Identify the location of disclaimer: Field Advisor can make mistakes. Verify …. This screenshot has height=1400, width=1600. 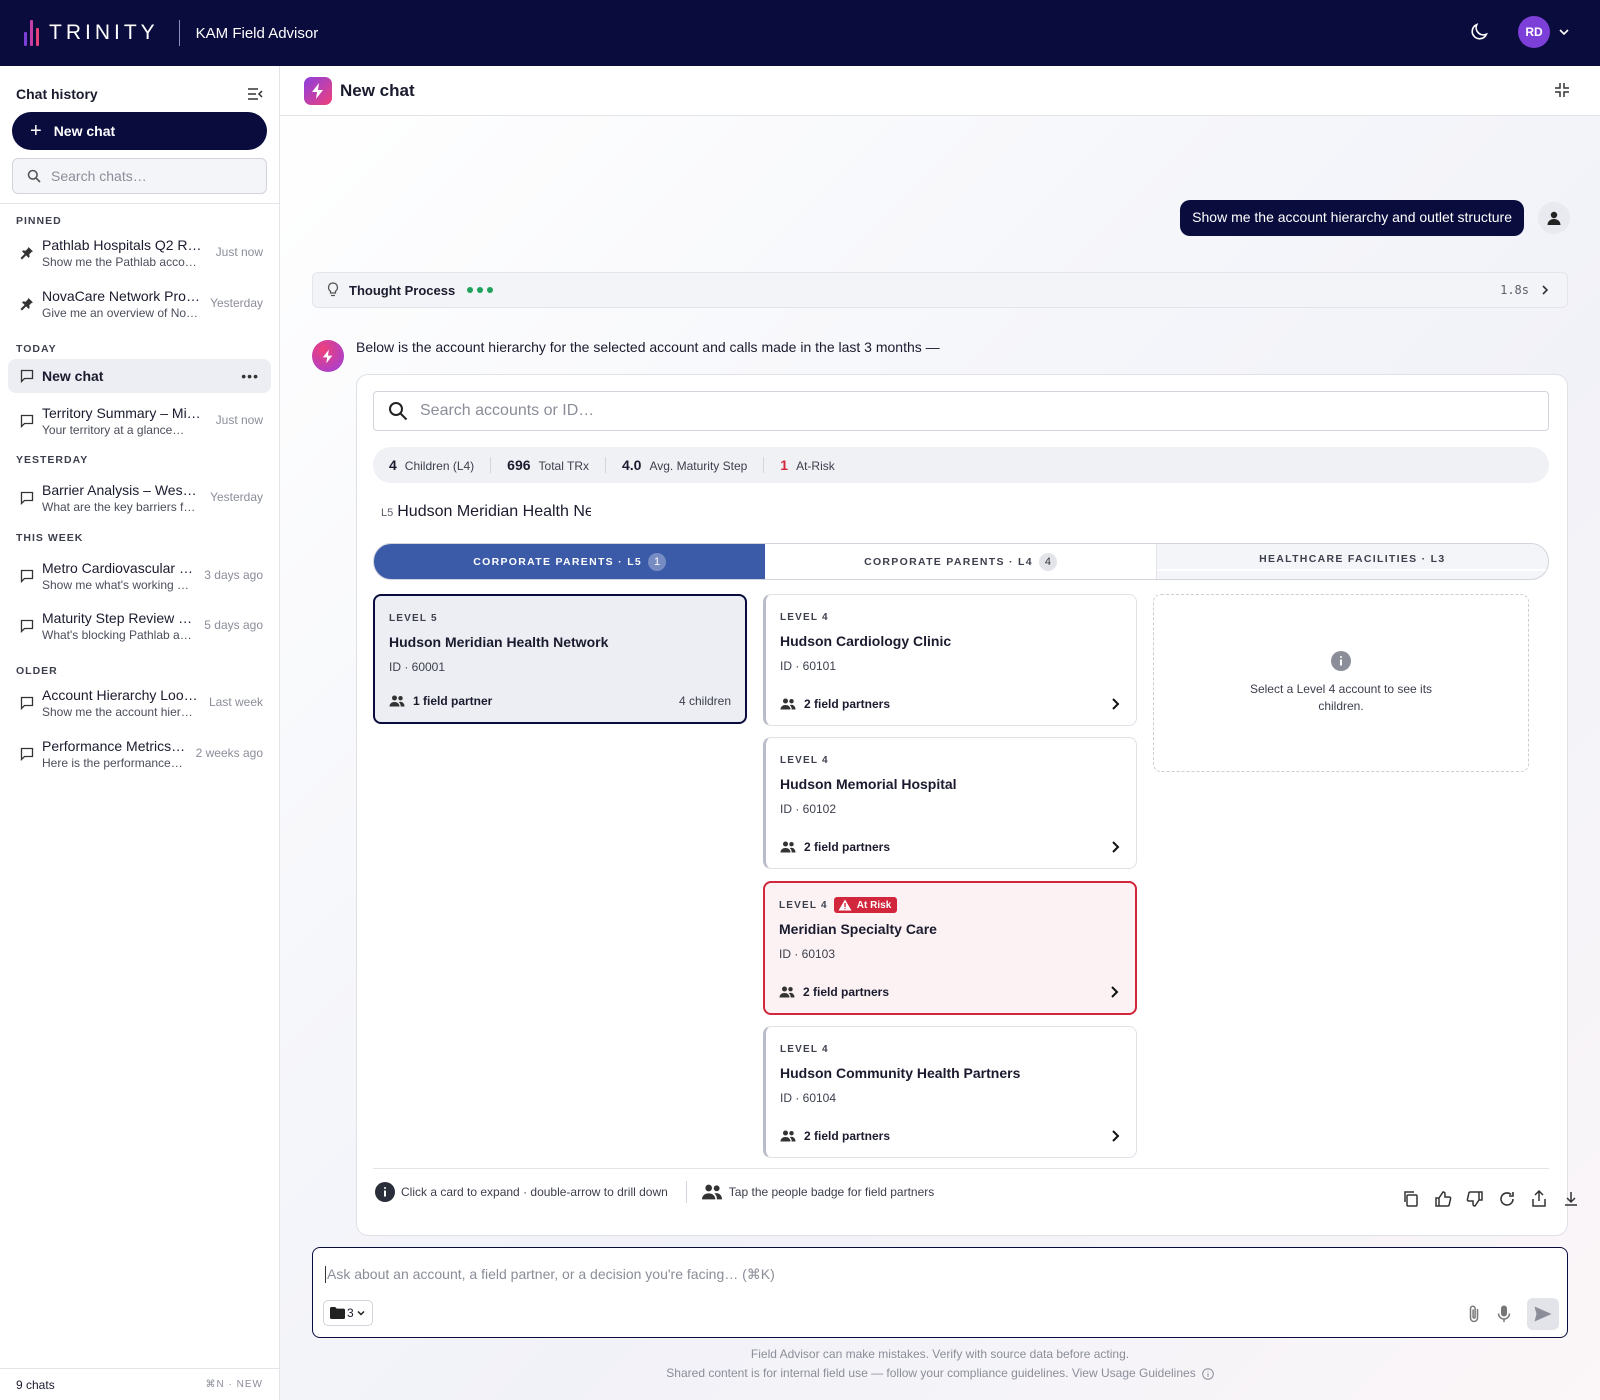
(940, 1364).